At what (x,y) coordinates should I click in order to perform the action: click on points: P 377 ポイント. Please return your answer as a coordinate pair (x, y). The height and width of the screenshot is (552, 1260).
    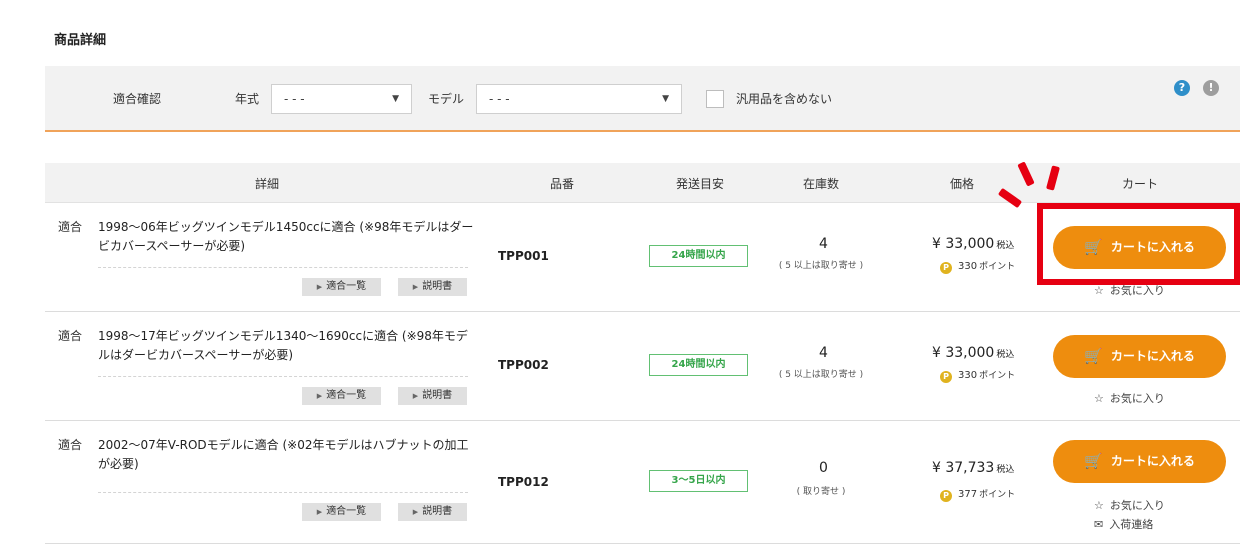
    Looking at the image, I should click on (977, 494).